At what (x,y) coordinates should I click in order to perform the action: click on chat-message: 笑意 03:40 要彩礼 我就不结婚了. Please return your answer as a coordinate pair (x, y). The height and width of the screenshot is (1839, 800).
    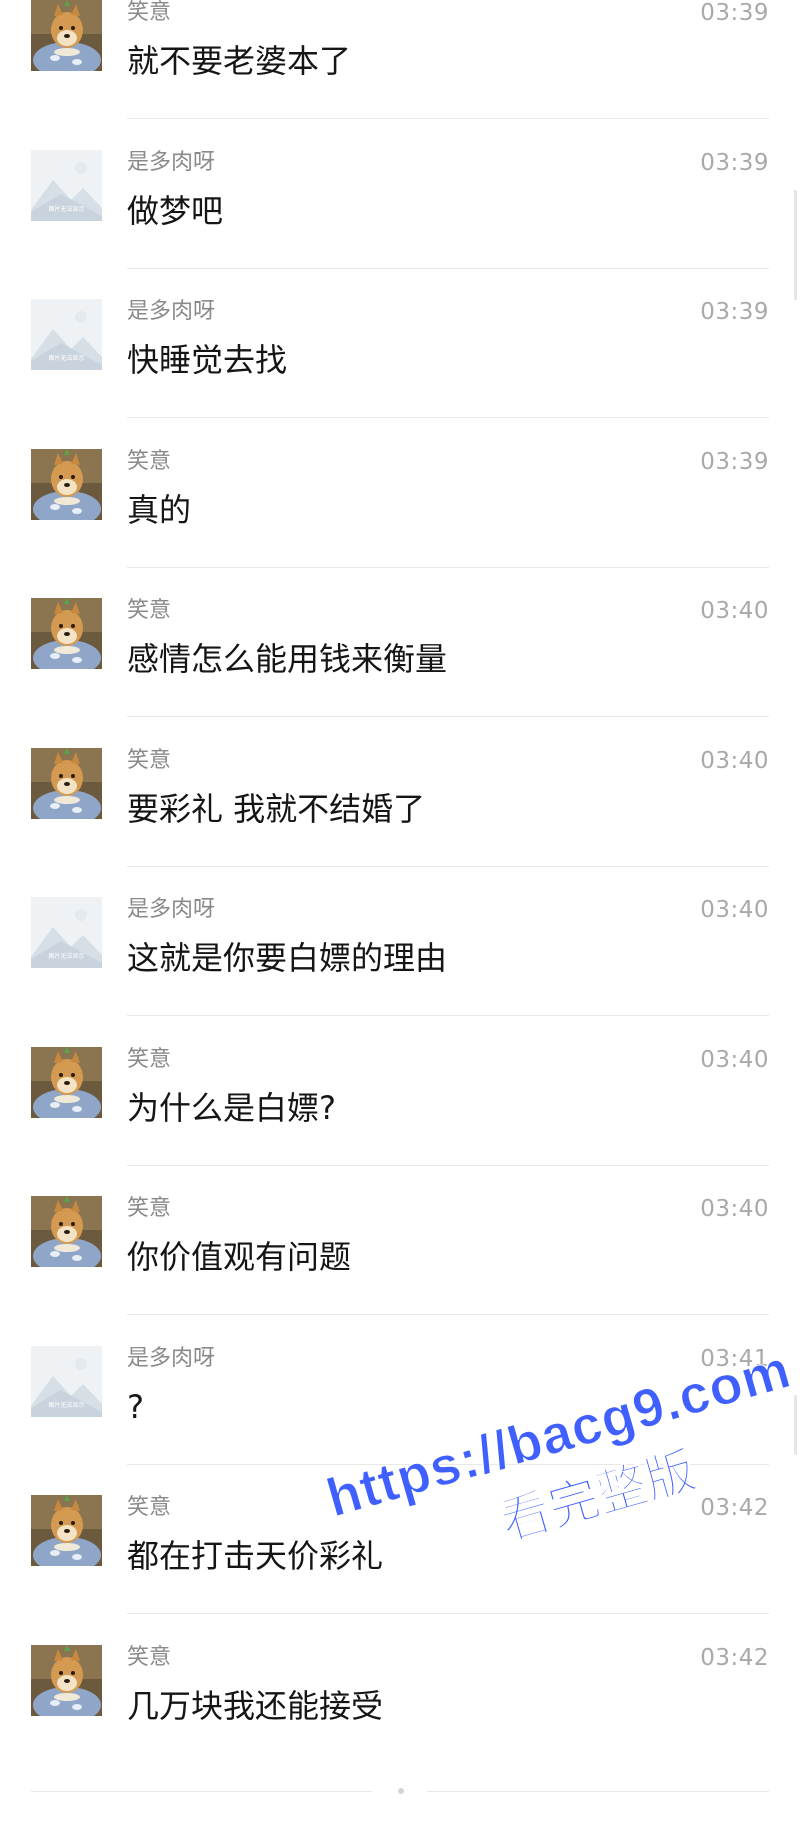
    Looking at the image, I should click on (400, 800).